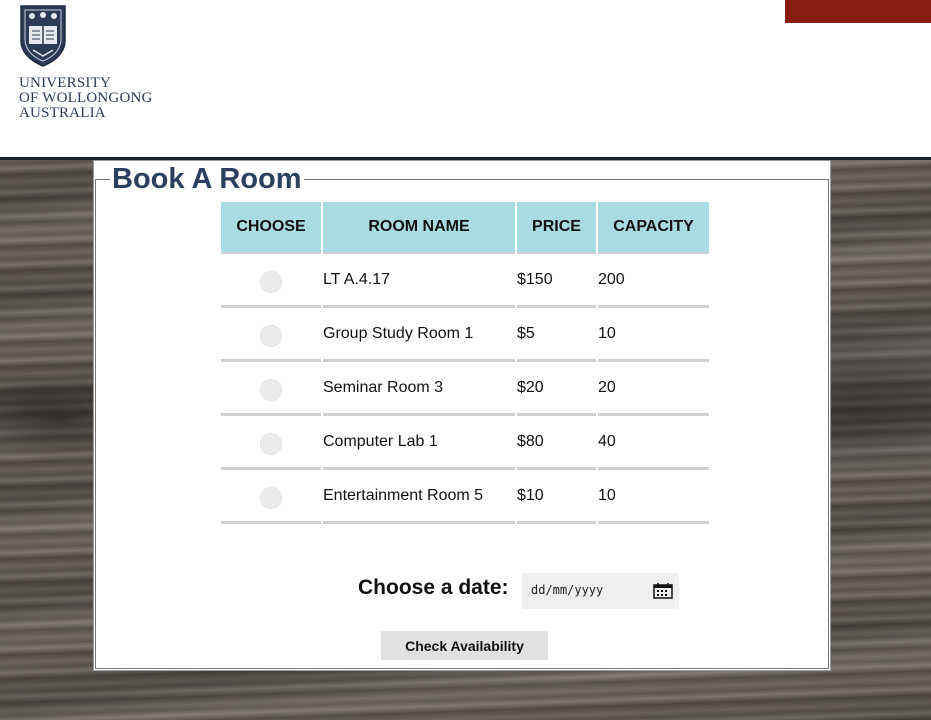 The image size is (931, 720). Describe the element at coordinates (556, 281) in the screenshot. I see `price-cell: $150` at that location.